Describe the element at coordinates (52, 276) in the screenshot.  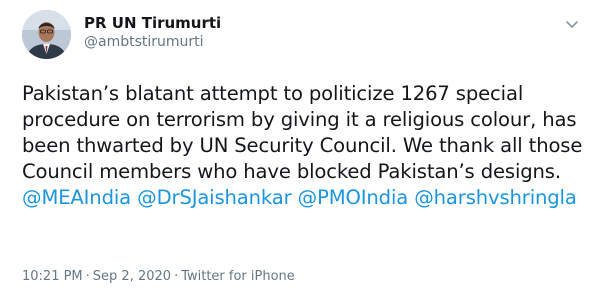
I see `tweet-time: 10:21 PM` at that location.